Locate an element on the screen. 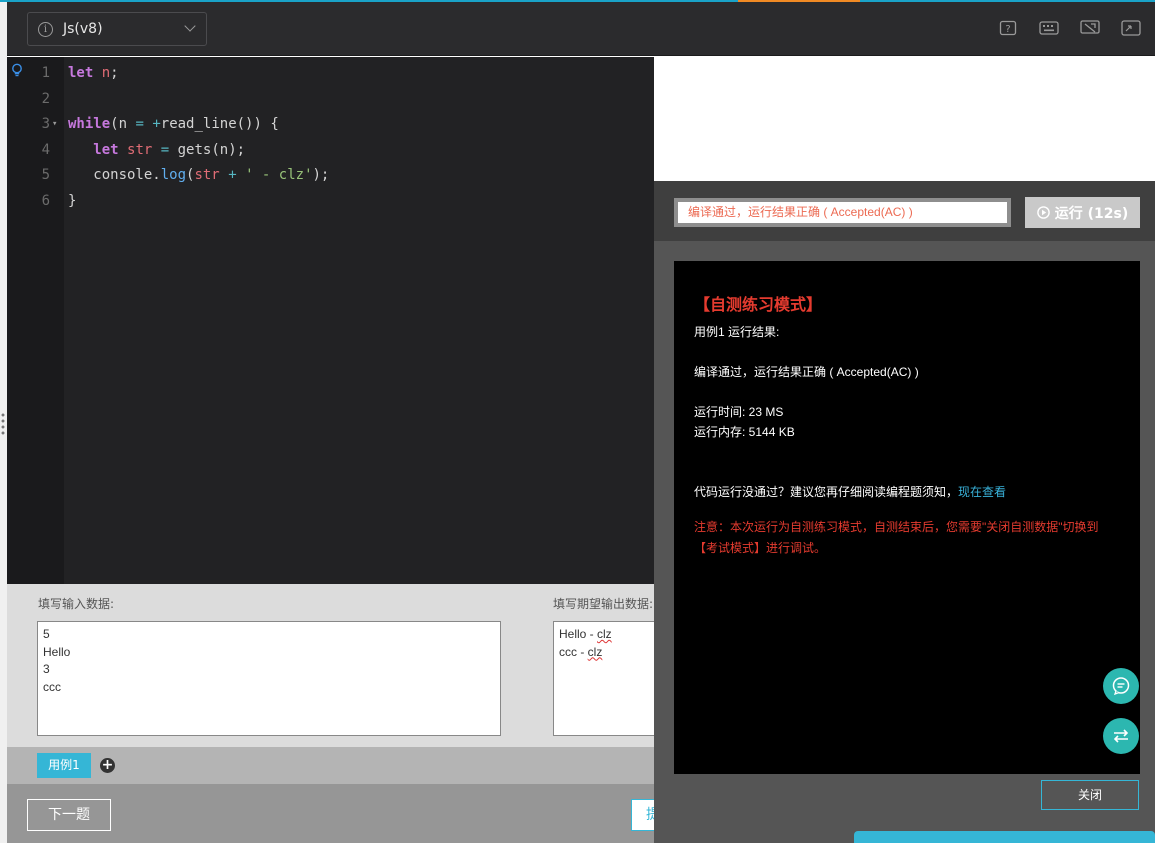 The image size is (1155, 843). code-line: 2 is located at coordinates (327, 99).